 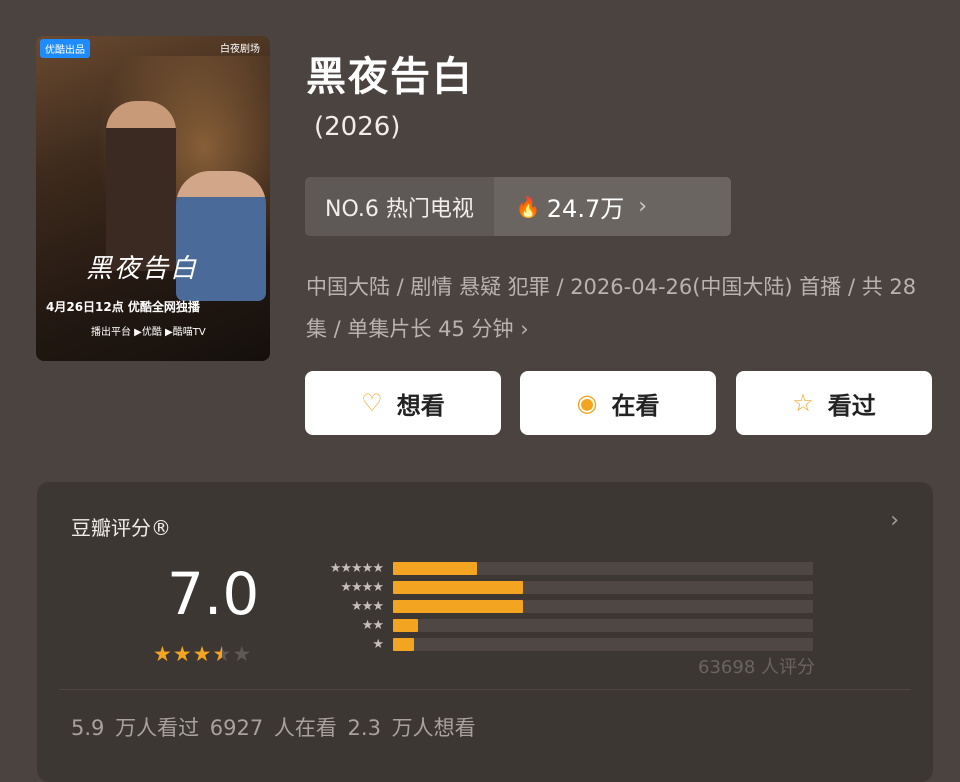 I want to click on poster-studio-logo: 白夜剧场, so click(x=240, y=49).